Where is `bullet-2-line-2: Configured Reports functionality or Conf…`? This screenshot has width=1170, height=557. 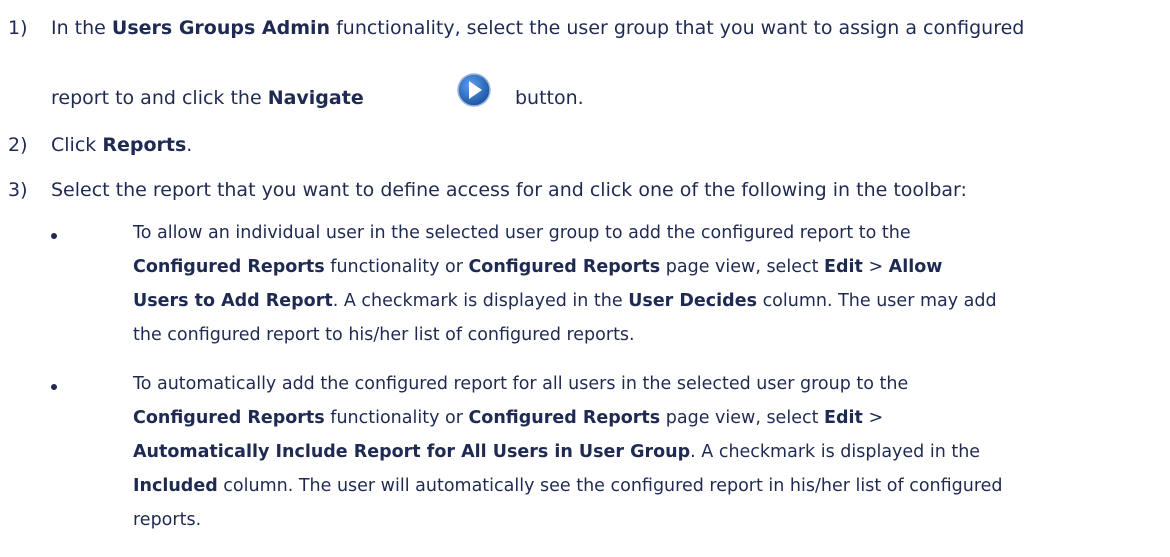
bullet-2-line-2: Configured Reports functionality or Conf… is located at coordinates (508, 418).